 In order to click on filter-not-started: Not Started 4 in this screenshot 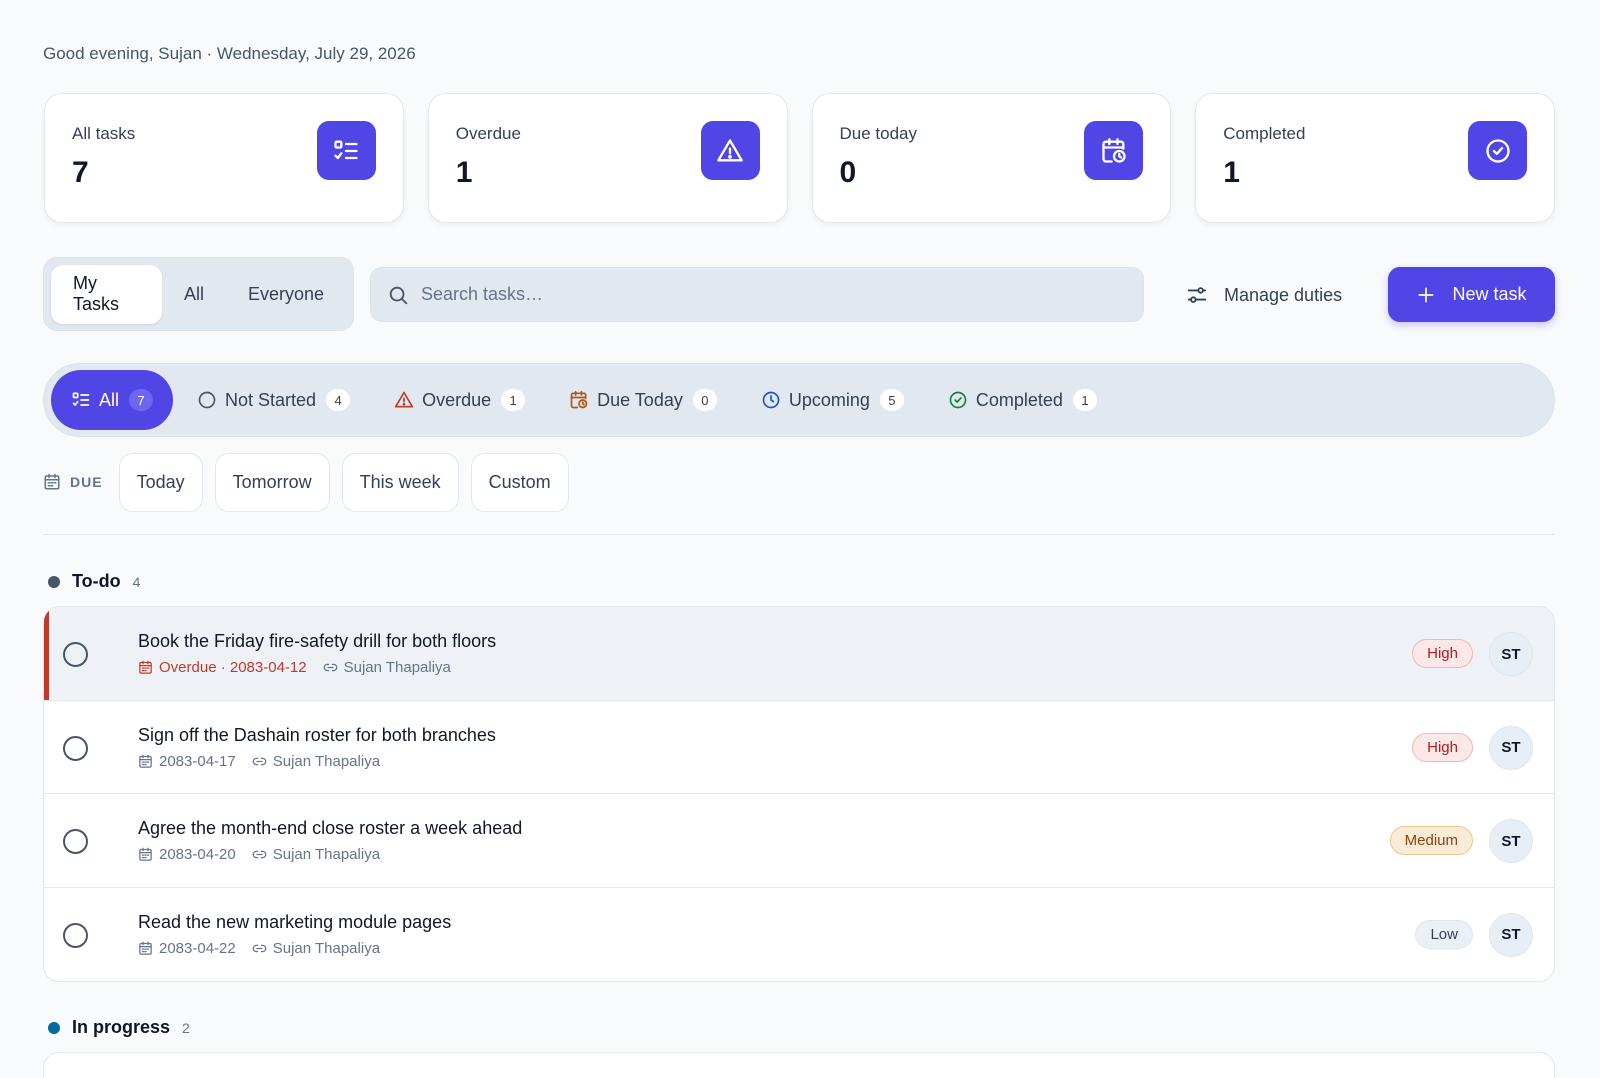, I will do `click(273, 400)`.